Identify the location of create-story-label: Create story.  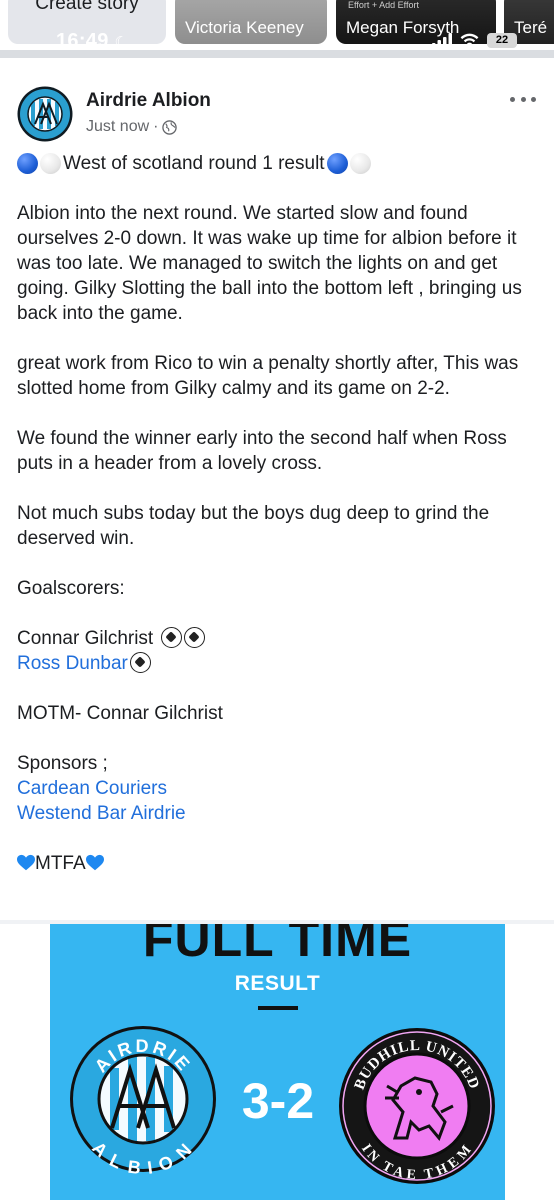
(87, 7).